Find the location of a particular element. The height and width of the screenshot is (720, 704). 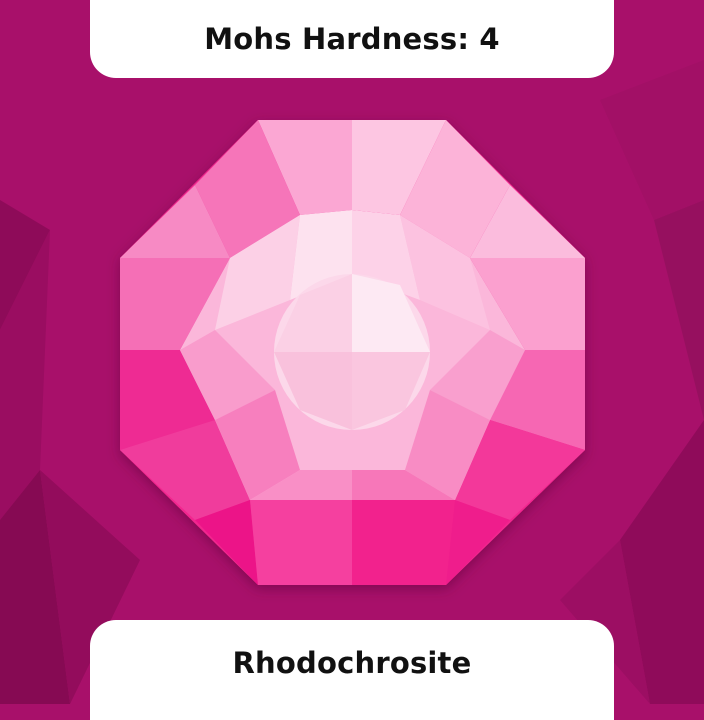

hardness-label: Mohs Hardness: 4 is located at coordinates (352, 39).